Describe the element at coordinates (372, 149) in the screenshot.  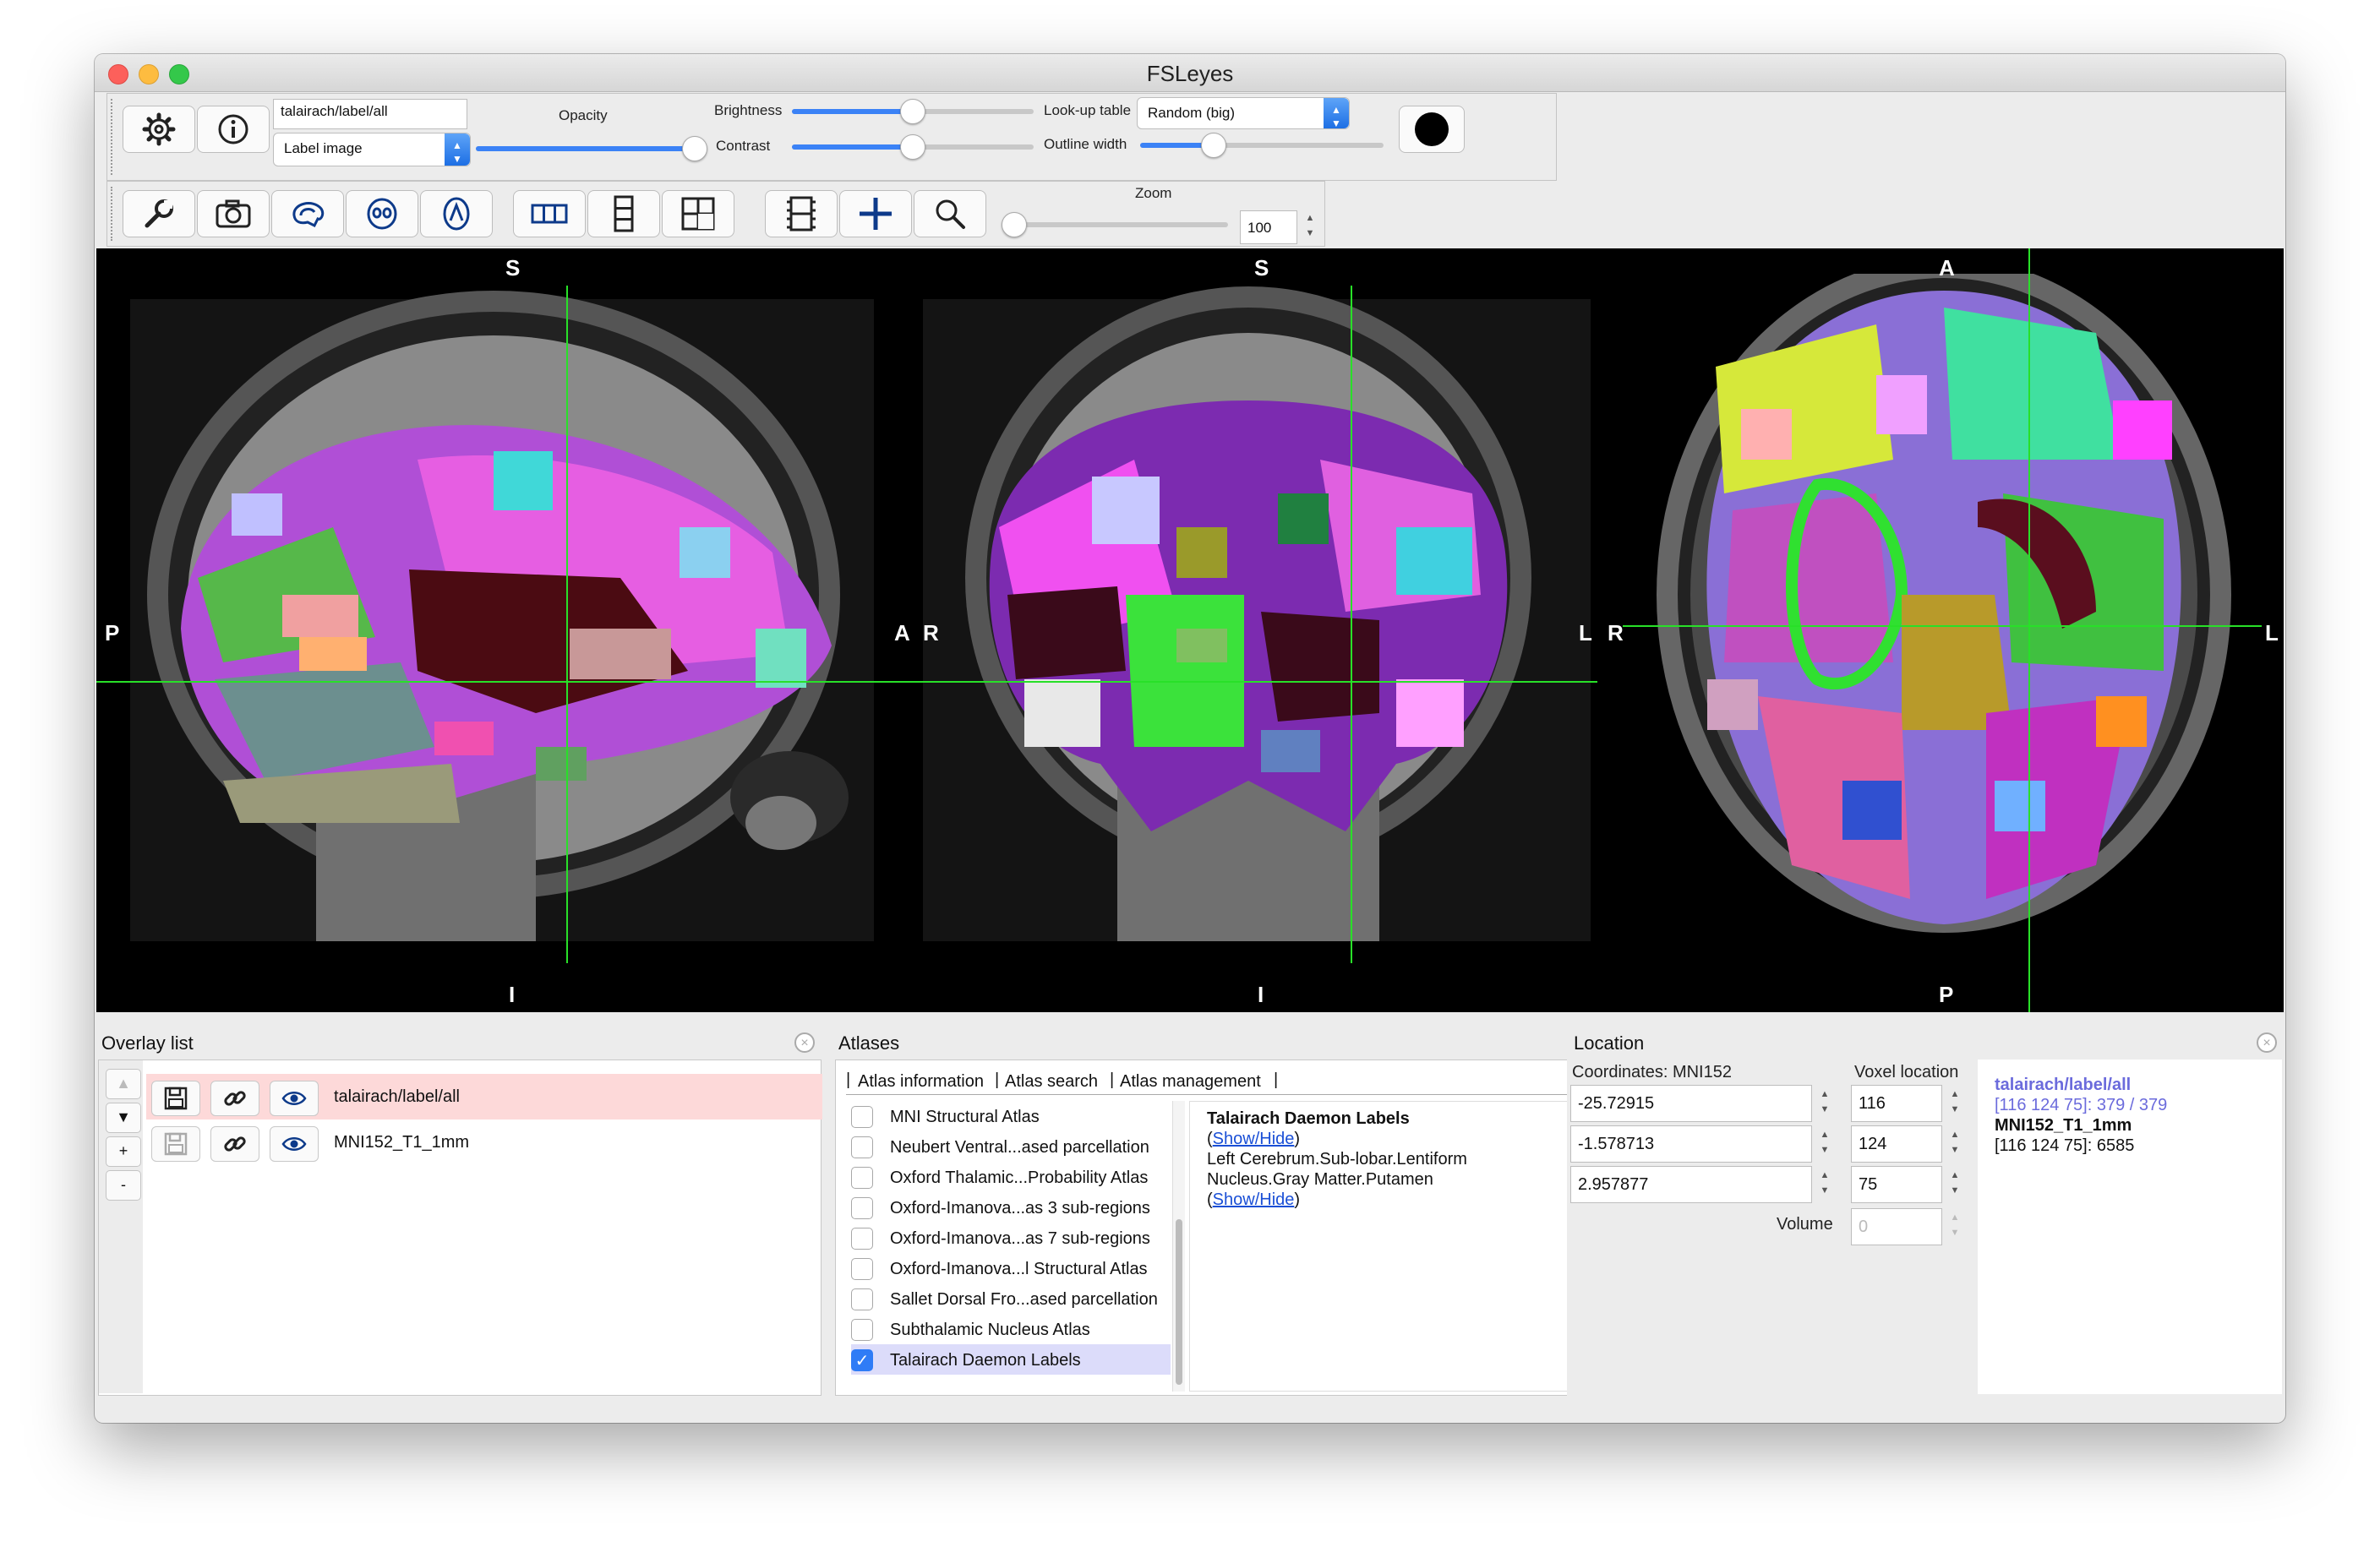
I see `overlay-type-select: Label image ▲ ▼` at that location.